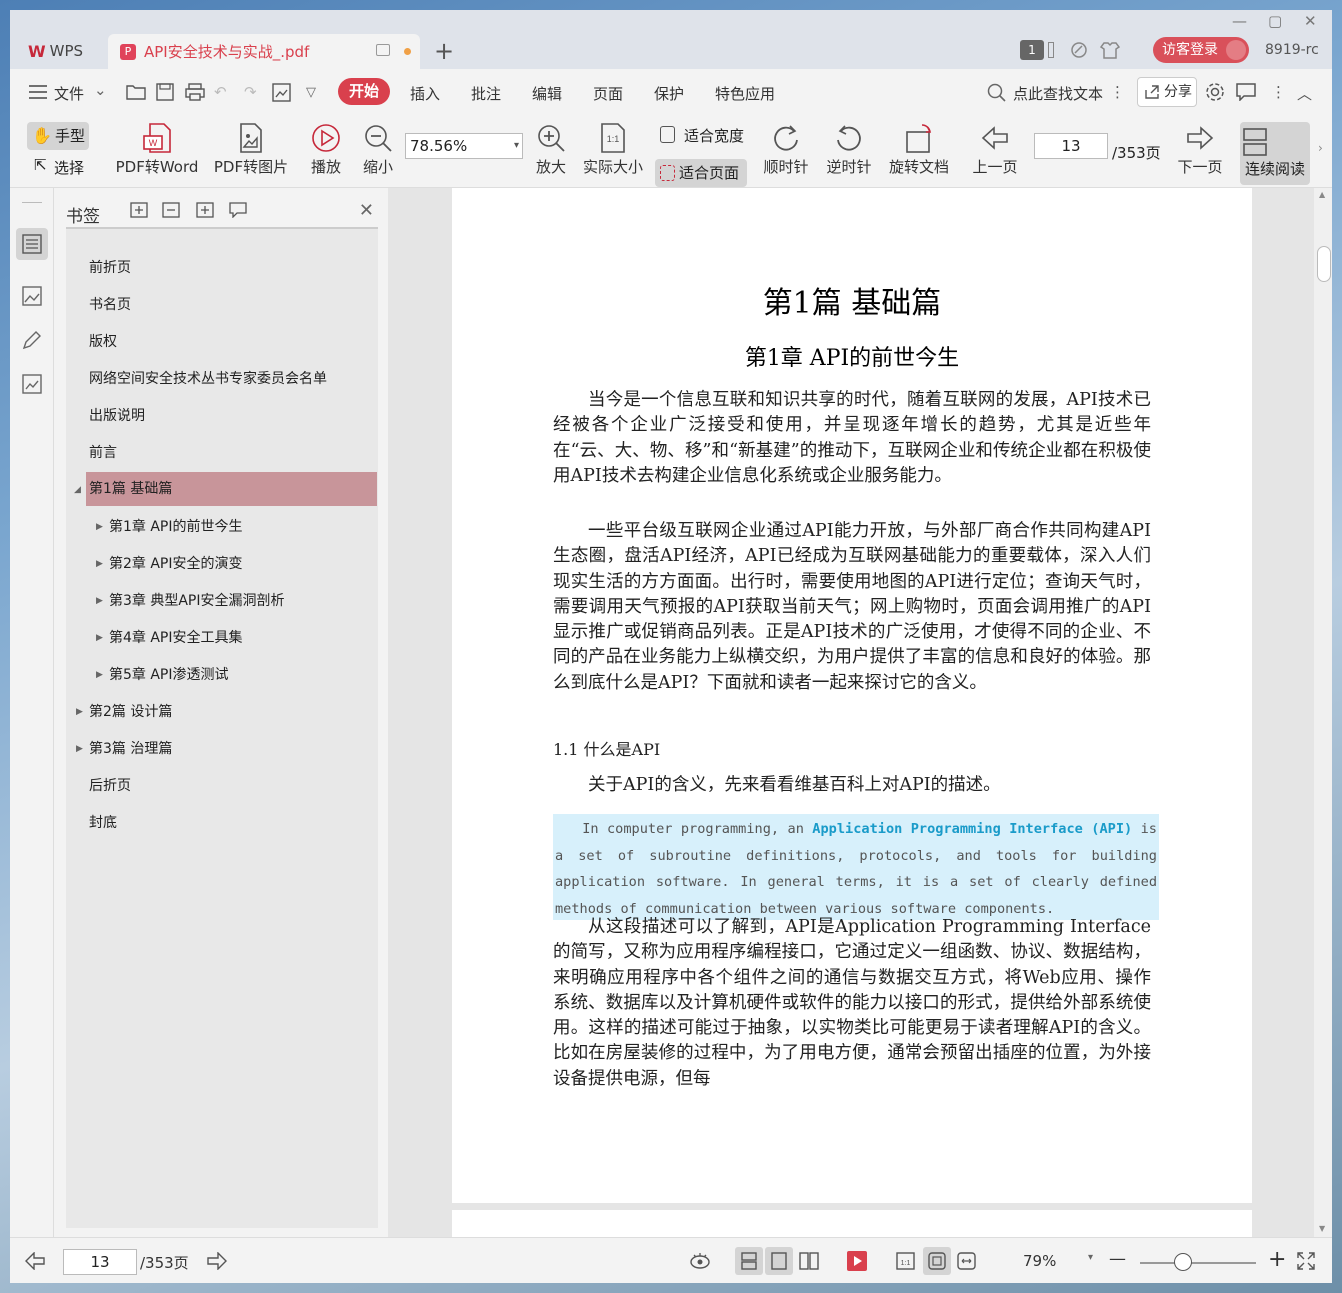 This screenshot has height=1293, width=1342. What do you see at coordinates (171, 210) in the screenshot?
I see `collapse-all-icon` at bounding box center [171, 210].